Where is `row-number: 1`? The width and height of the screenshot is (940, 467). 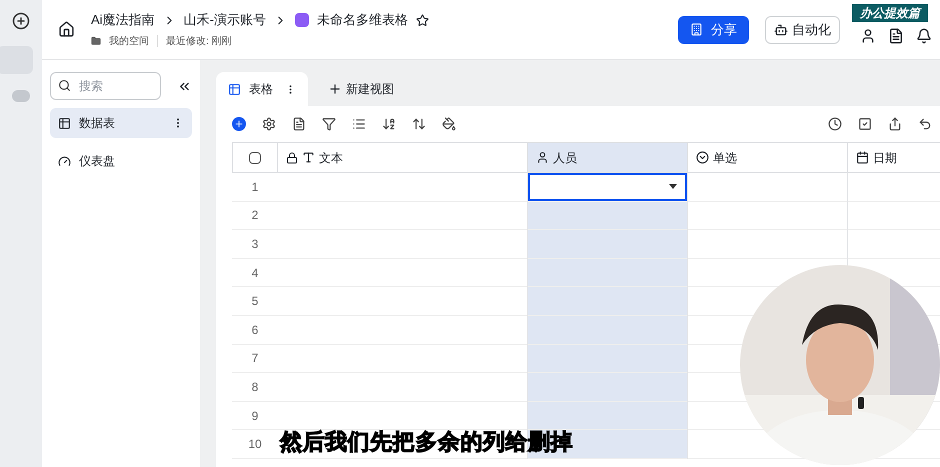
row-number: 1 is located at coordinates (255, 187).